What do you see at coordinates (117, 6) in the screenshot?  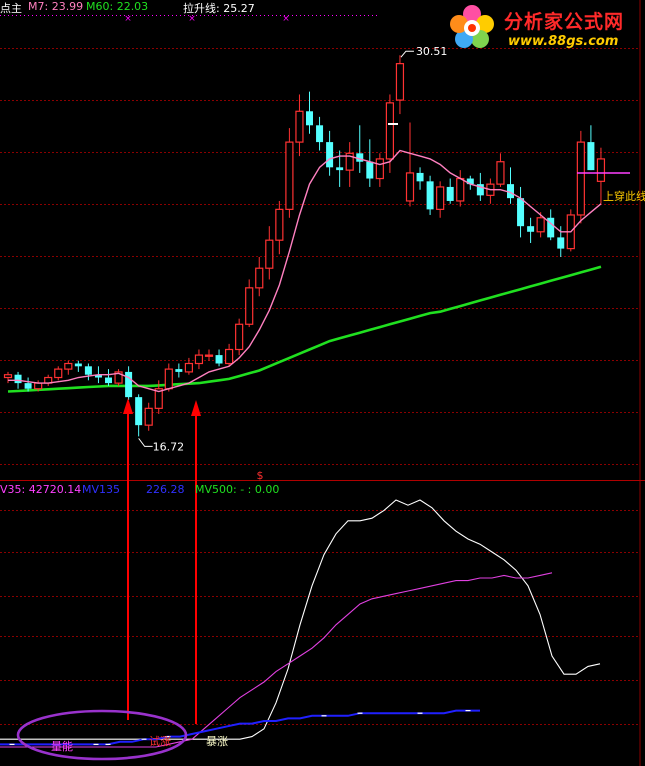 I see `ma60-label: M60: 22.03` at bounding box center [117, 6].